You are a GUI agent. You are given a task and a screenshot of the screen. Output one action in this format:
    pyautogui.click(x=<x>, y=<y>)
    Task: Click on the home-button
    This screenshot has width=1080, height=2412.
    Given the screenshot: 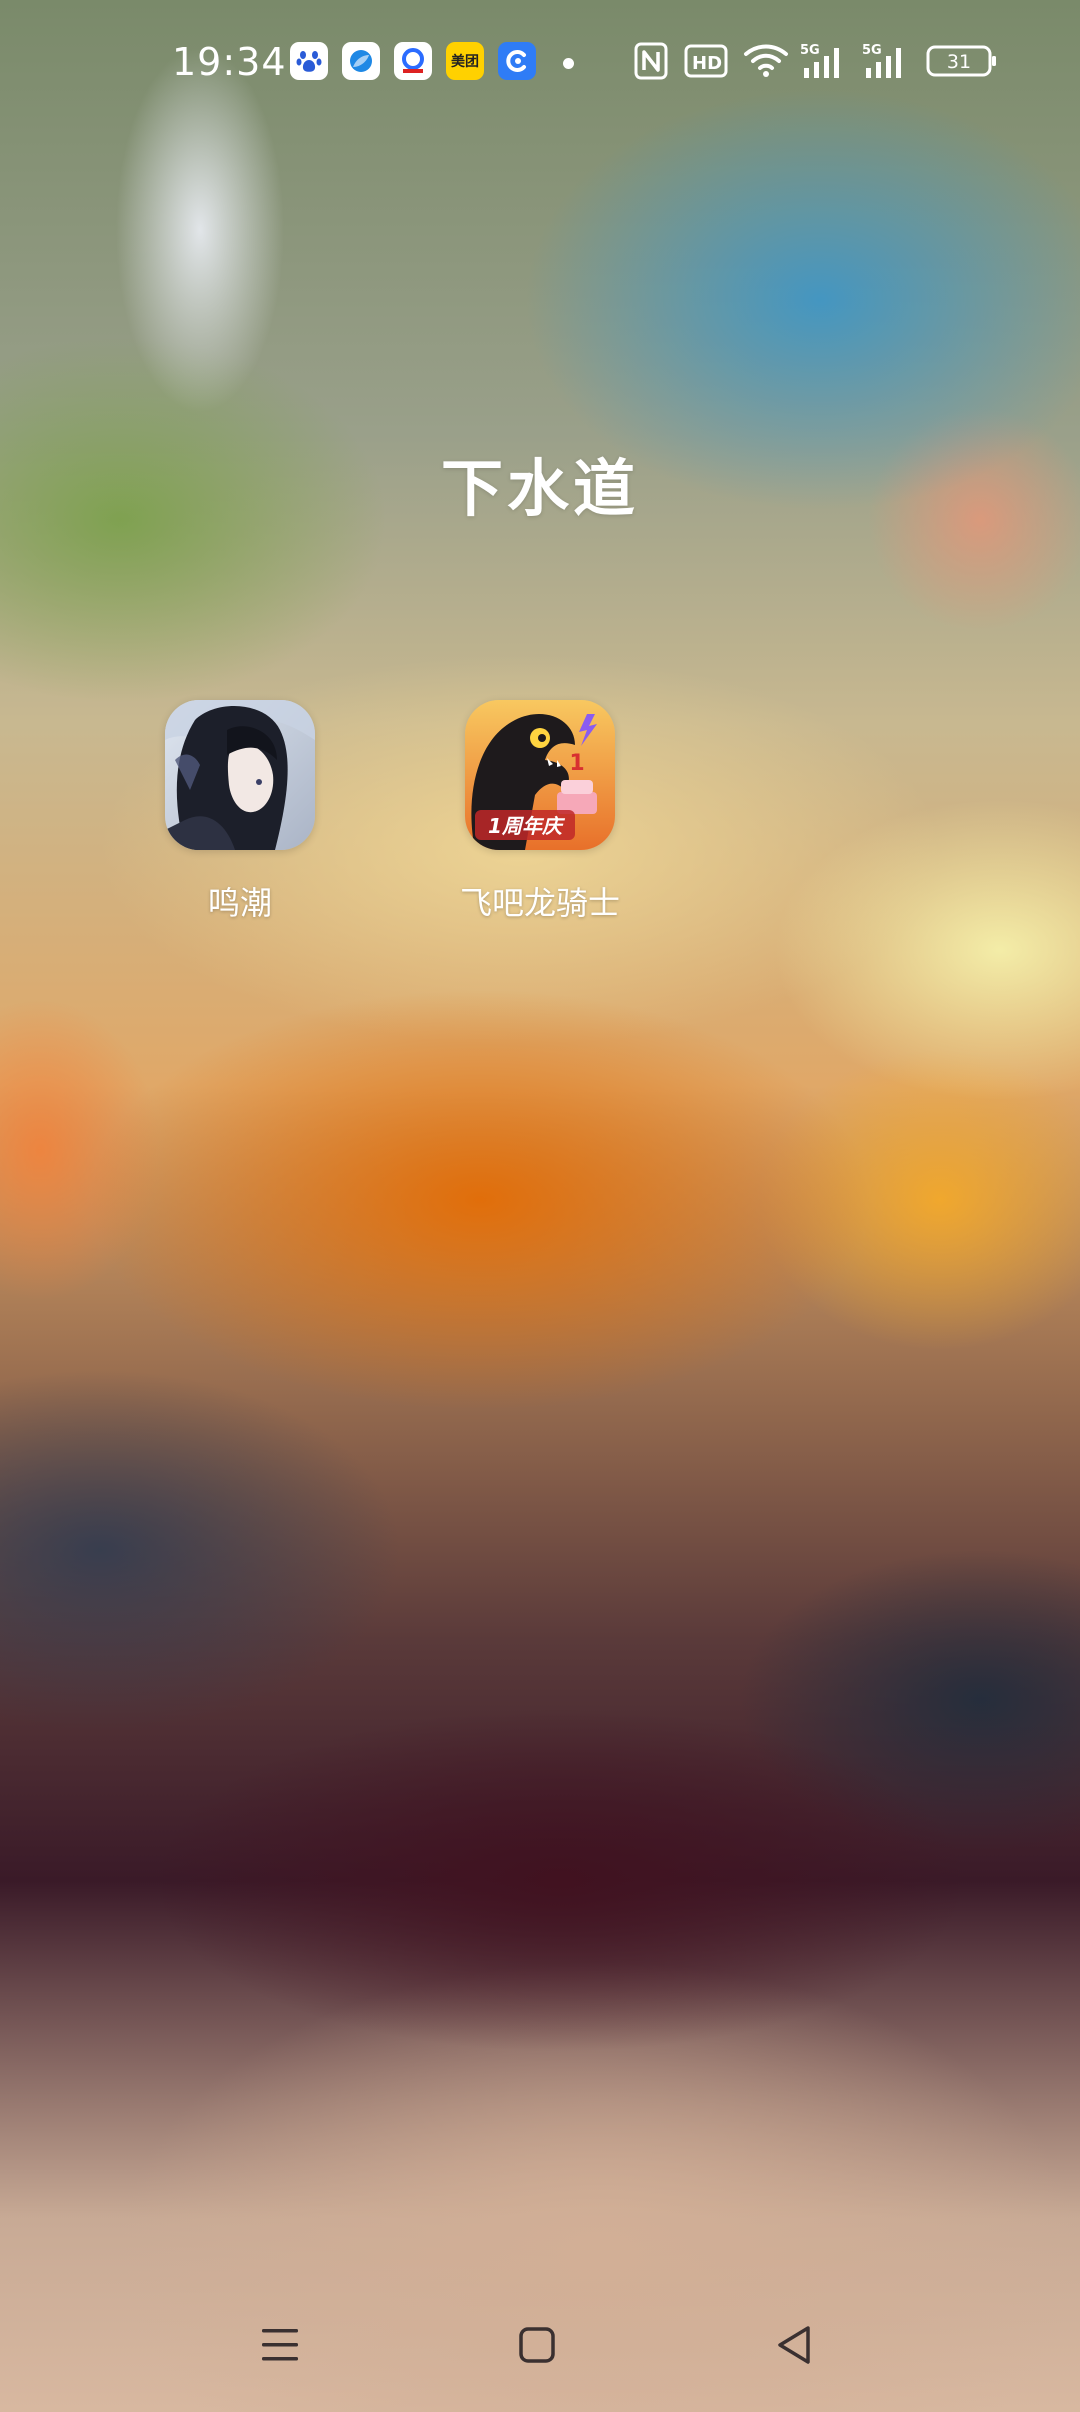 What is the action you would take?
    pyautogui.click(x=537, y=2345)
    